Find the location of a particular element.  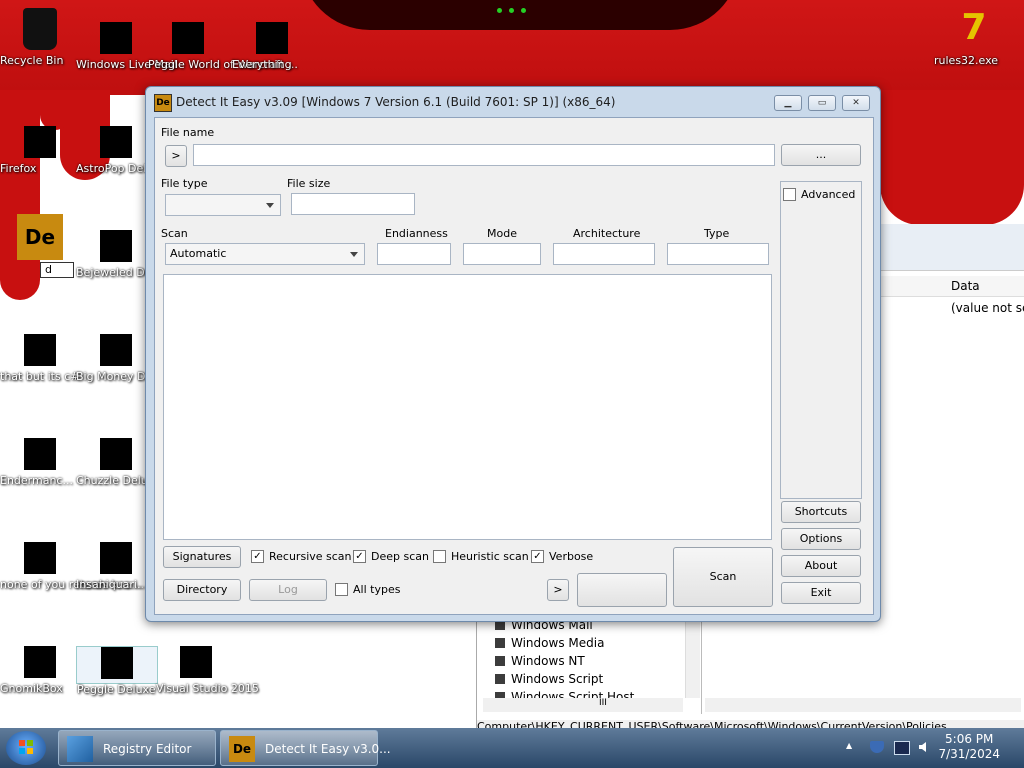

deep-scan-checkbox: ✓ Deep scan is located at coordinates (391, 557).